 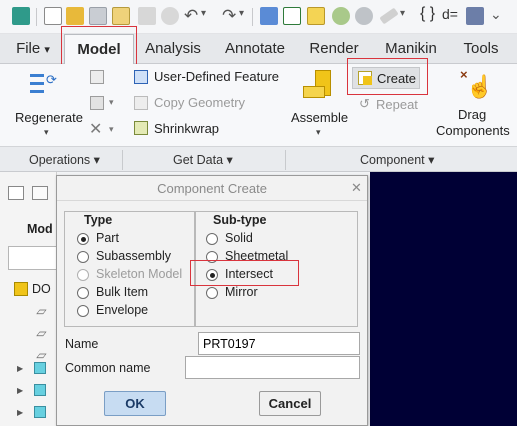 What do you see at coordinates (279, 343) in the screenshot?
I see `name-input` at bounding box center [279, 343].